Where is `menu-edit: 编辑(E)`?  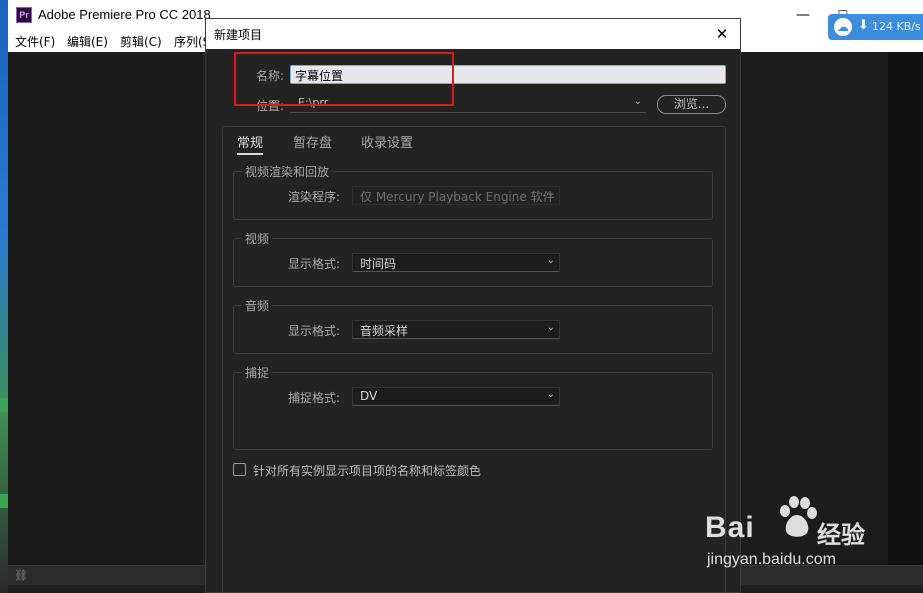 menu-edit: 编辑(E) is located at coordinates (87, 41).